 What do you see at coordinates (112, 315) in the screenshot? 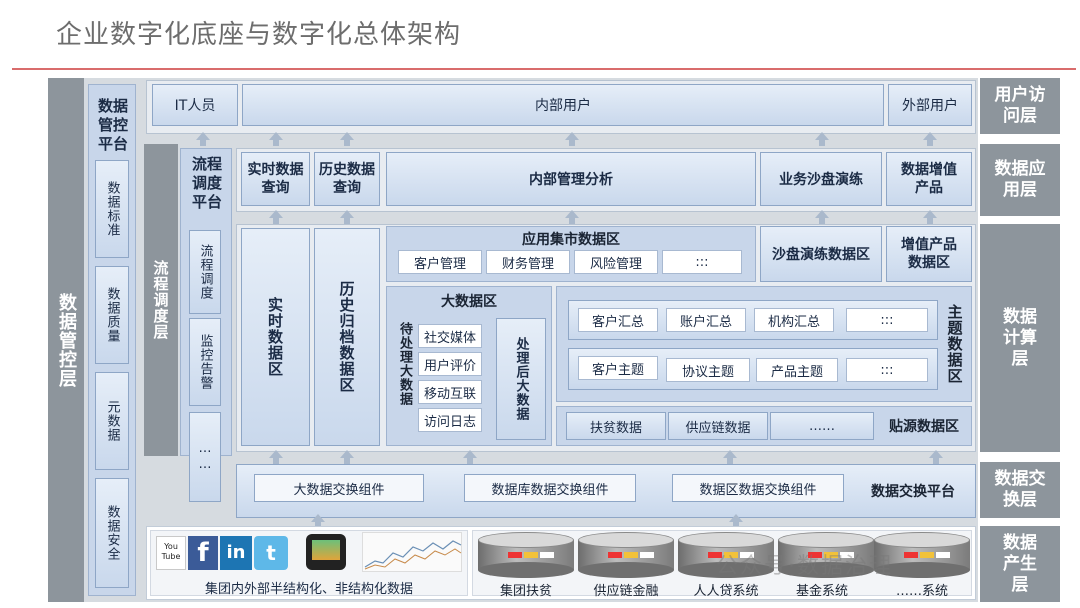
I see `governance-item-quality: 数据质量` at bounding box center [112, 315].